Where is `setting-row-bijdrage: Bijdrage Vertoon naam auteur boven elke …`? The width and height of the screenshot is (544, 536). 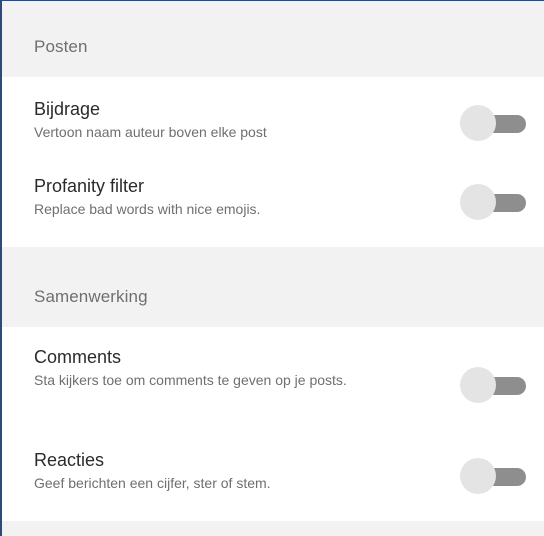
setting-row-bijdrage: Bijdrage Vertoon naam auteur boven elke … is located at coordinates (273, 129).